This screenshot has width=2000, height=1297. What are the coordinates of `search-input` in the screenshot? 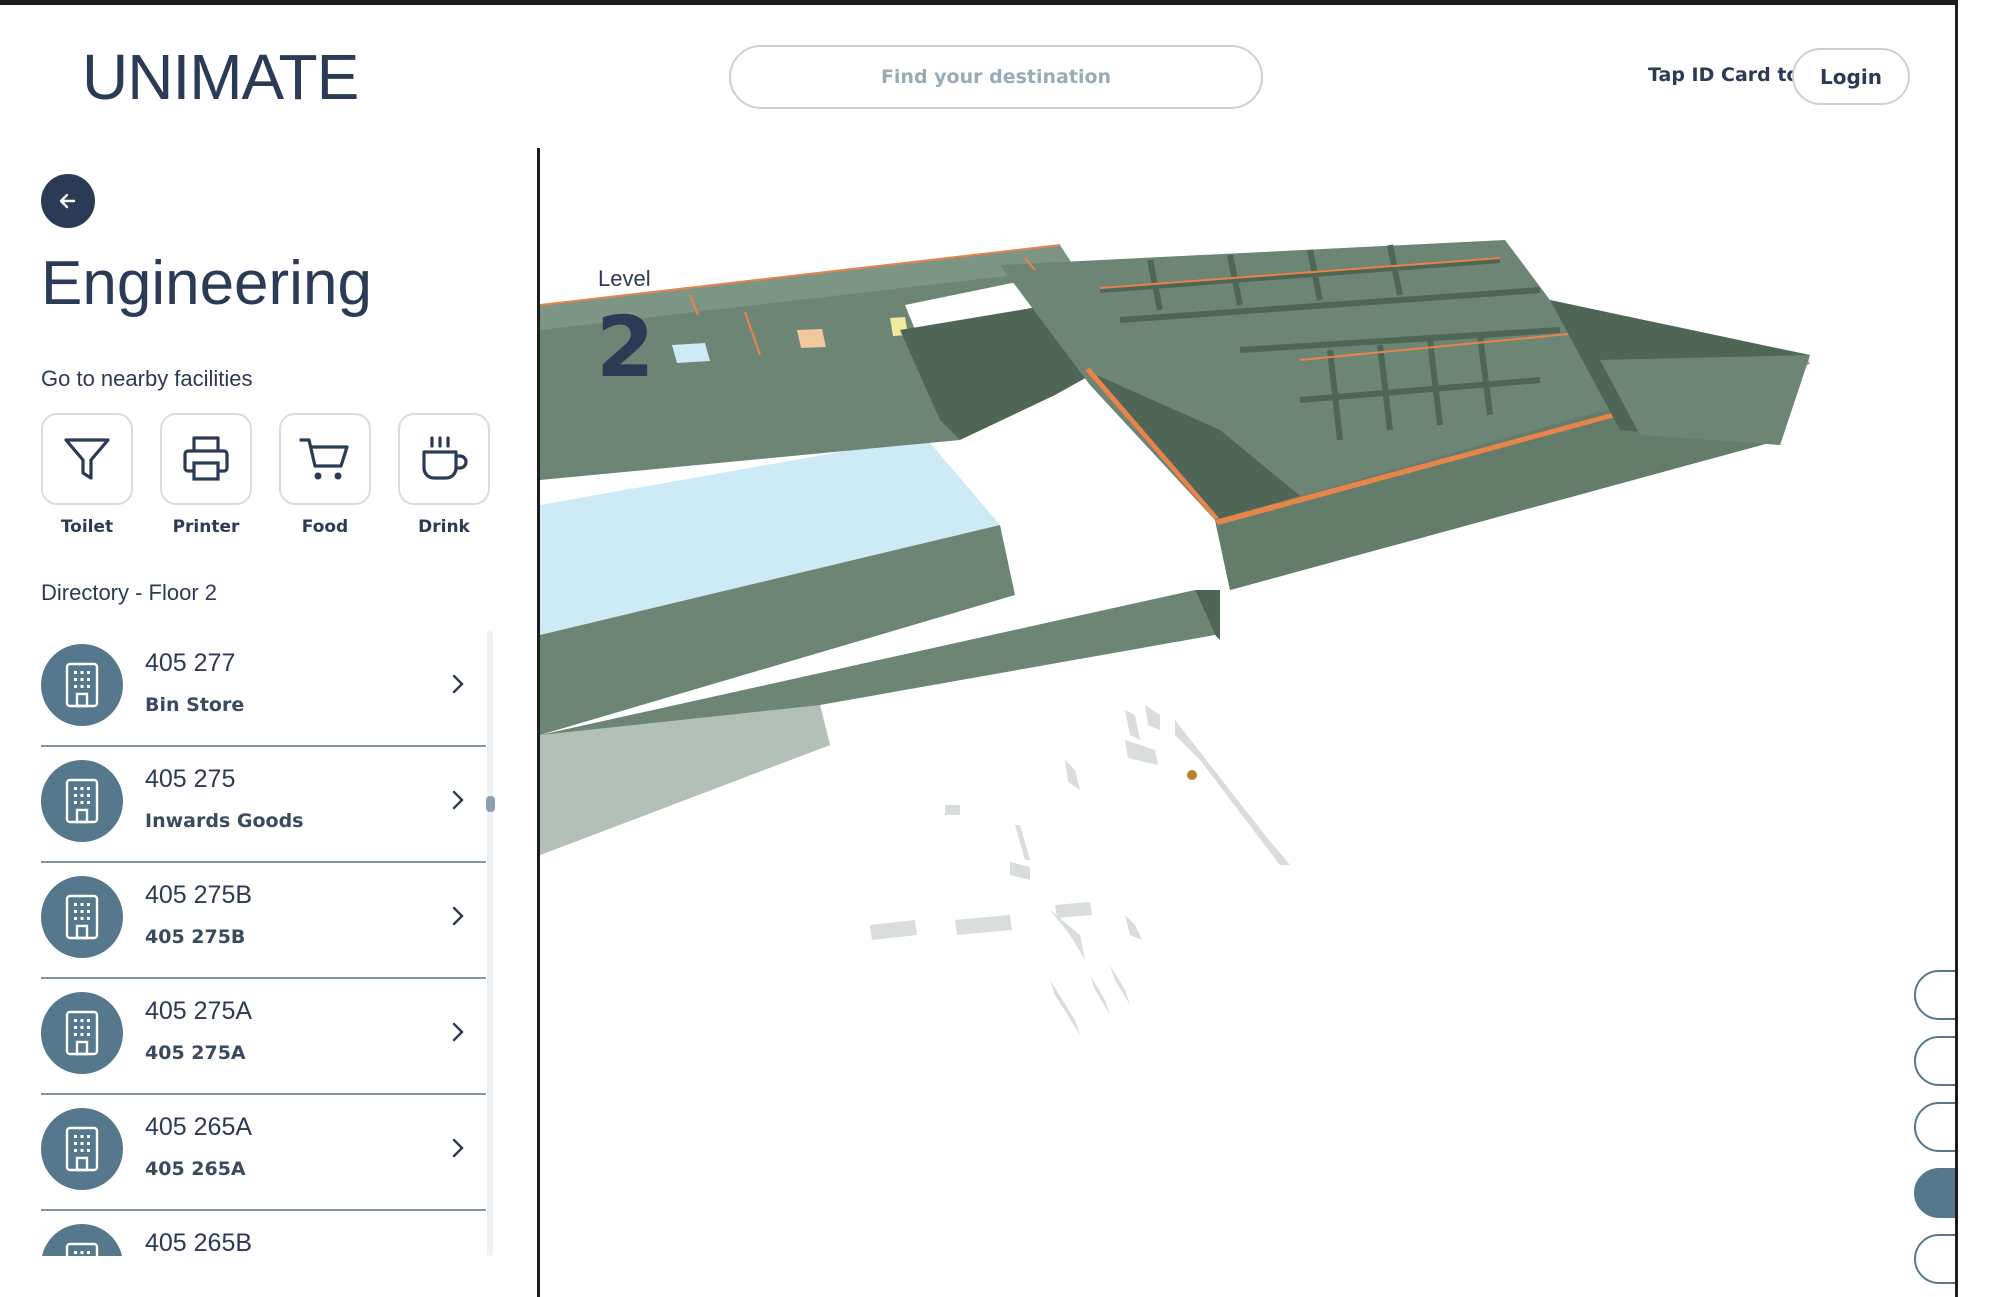 It's located at (996, 77).